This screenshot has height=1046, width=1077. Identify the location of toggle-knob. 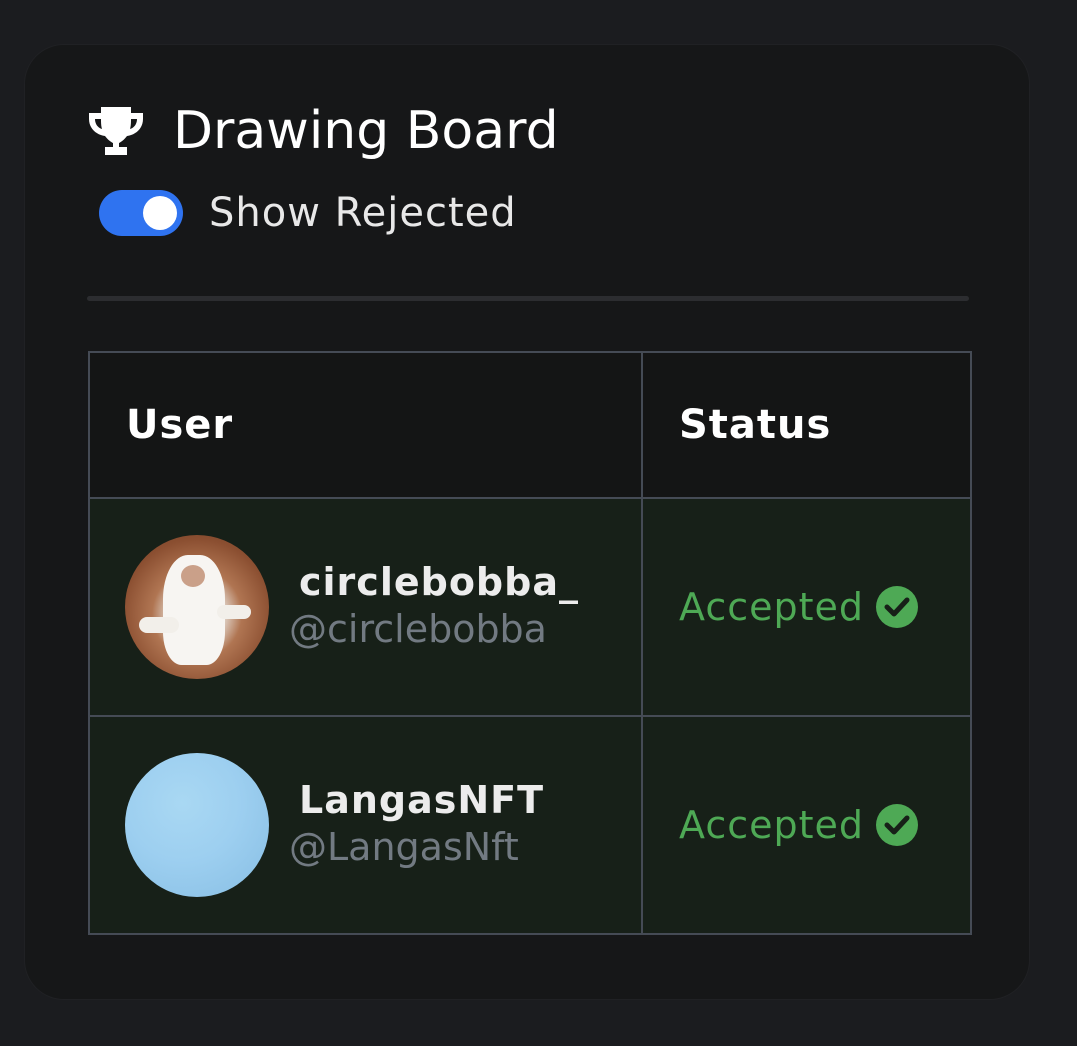
(160, 213).